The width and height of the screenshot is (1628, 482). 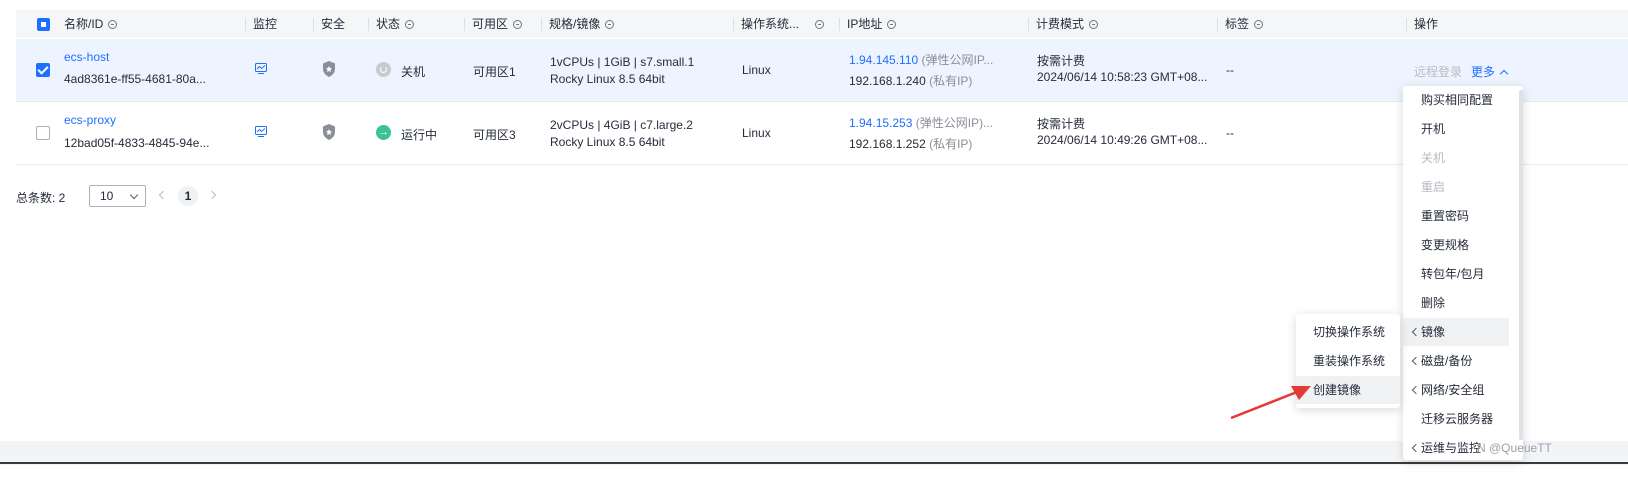 I want to click on private-ip: 192.168.1.240 (私有IP), so click(x=911, y=81).